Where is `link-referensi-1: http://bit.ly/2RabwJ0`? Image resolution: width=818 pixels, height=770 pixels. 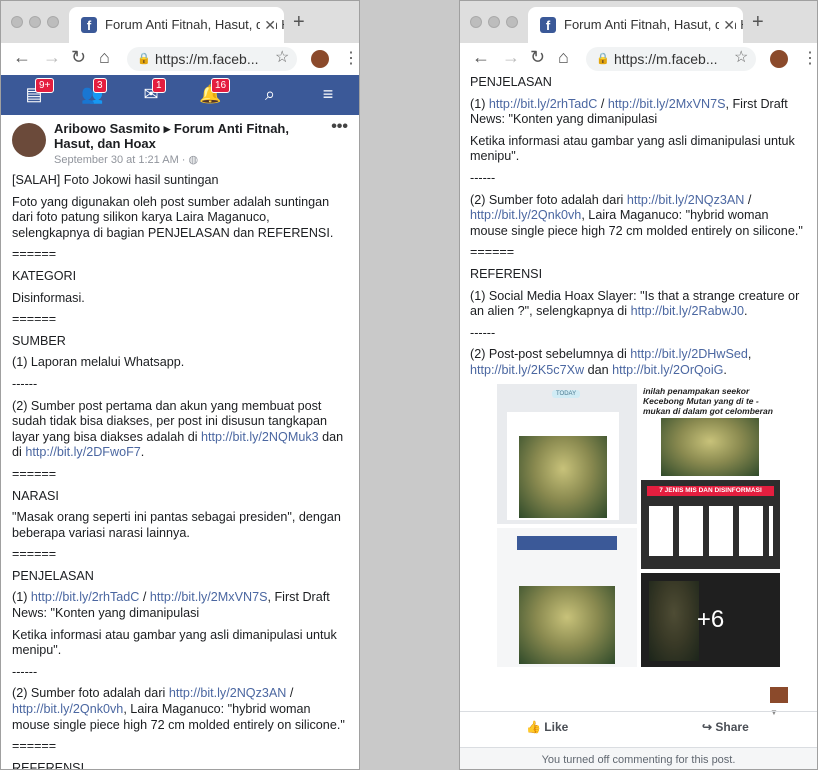 link-referensi-1: http://bit.ly/2RabwJ0 is located at coordinates (687, 311).